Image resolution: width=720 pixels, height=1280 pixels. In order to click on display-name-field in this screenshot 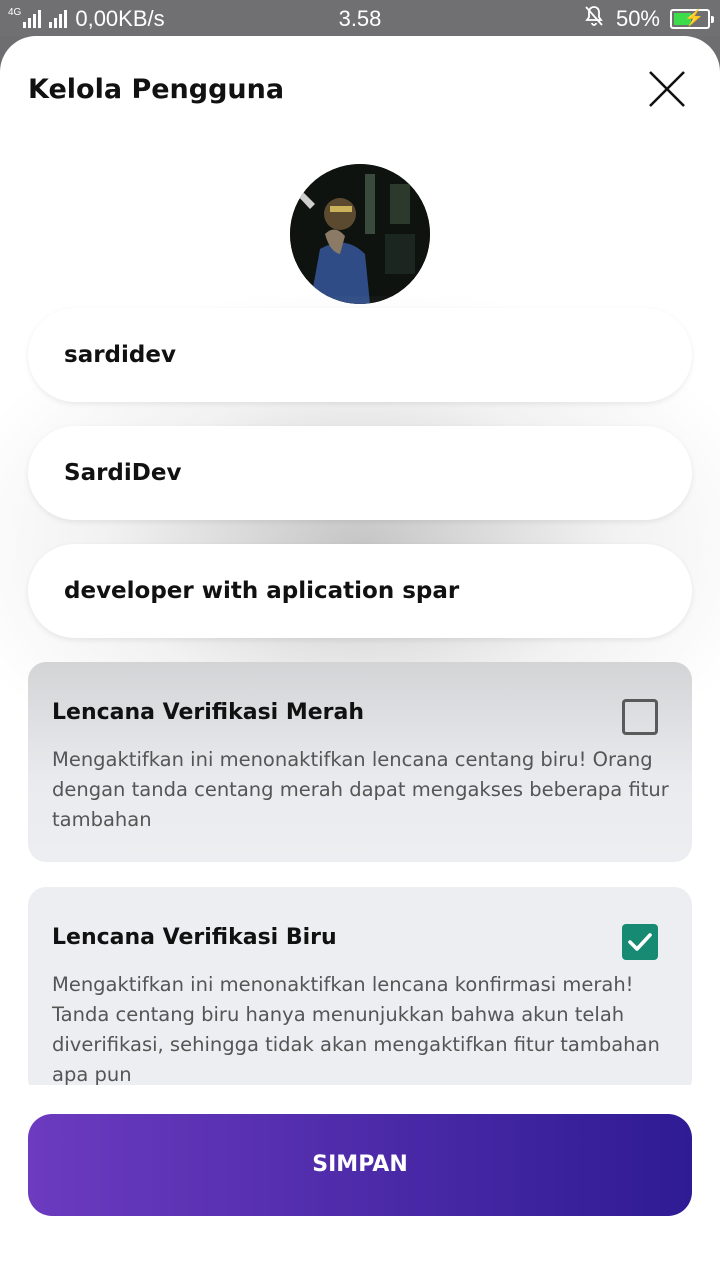, I will do `click(360, 473)`.